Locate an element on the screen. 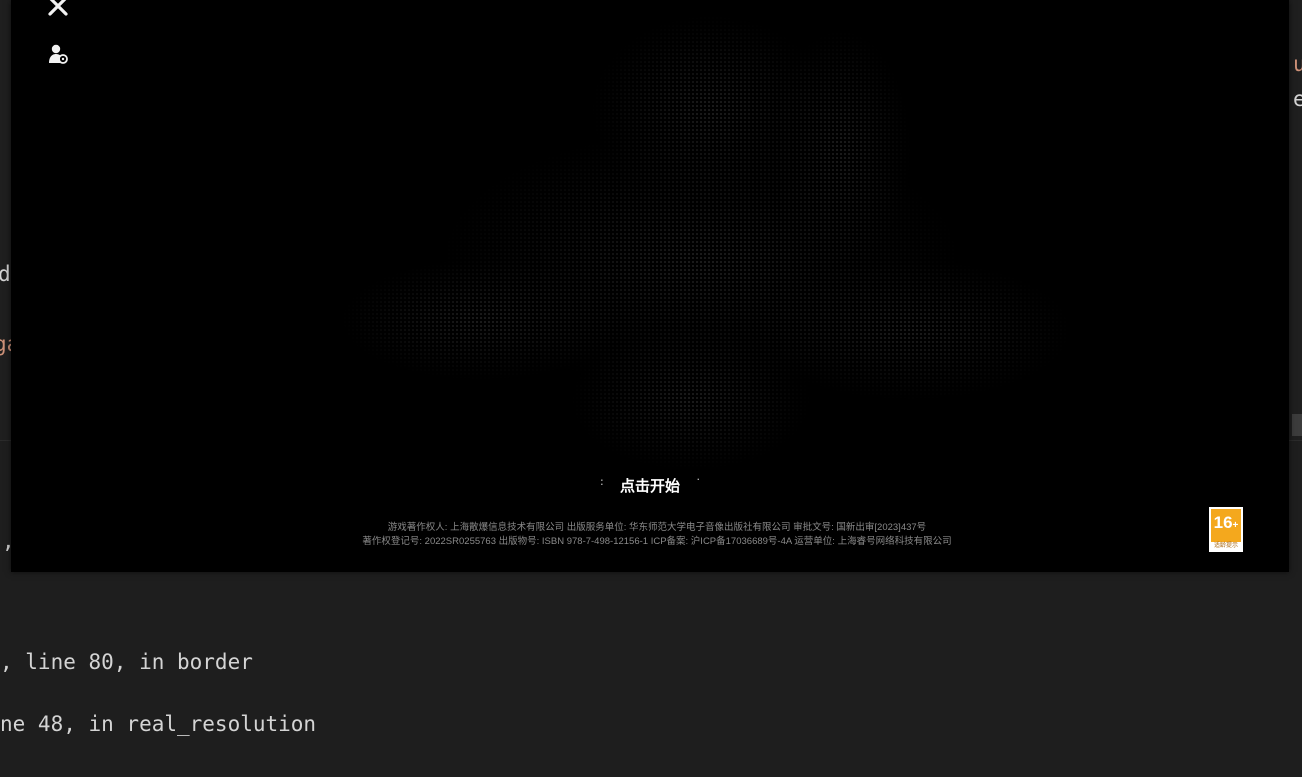  user-settings-icon is located at coordinates (58, 54).